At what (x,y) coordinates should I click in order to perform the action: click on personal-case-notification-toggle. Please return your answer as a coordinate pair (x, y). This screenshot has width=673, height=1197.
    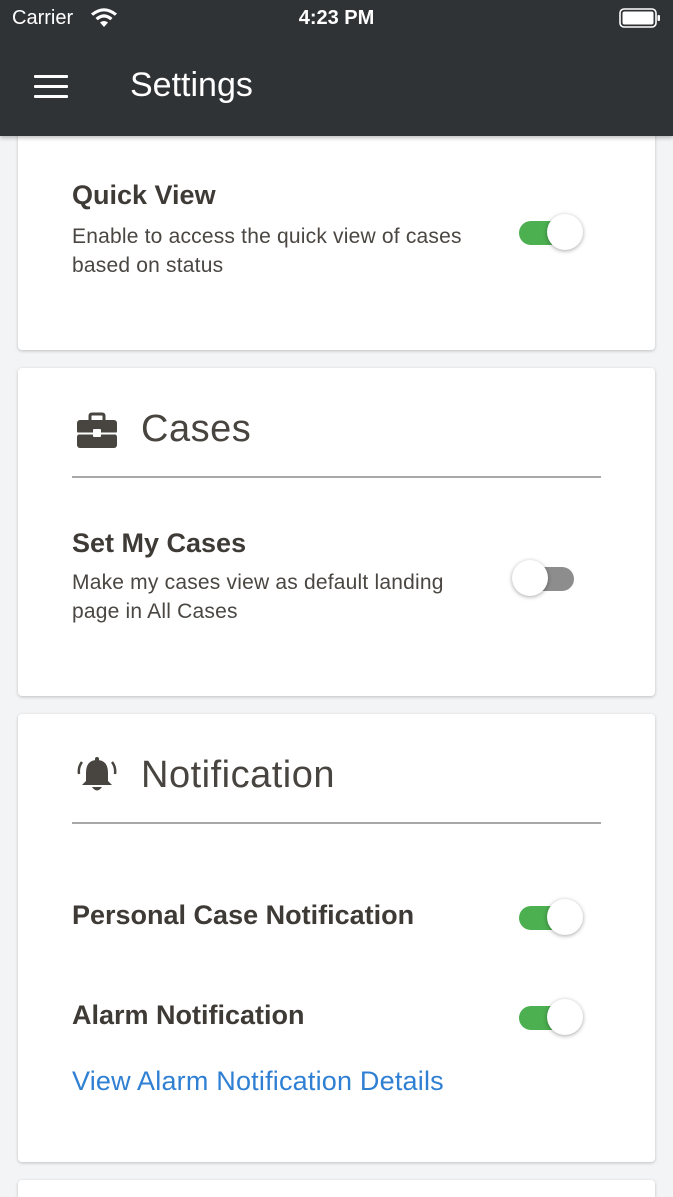
    Looking at the image, I should click on (550, 916).